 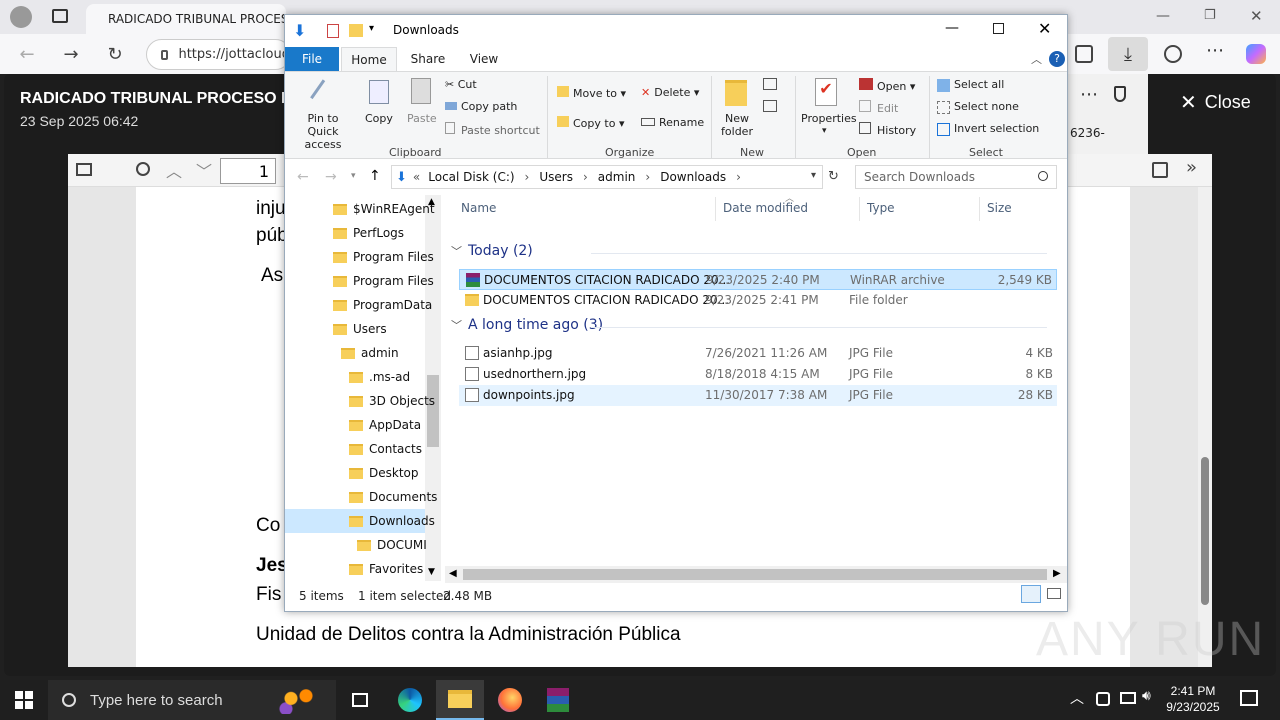 I want to click on tab-view: View, so click(x=484, y=59).